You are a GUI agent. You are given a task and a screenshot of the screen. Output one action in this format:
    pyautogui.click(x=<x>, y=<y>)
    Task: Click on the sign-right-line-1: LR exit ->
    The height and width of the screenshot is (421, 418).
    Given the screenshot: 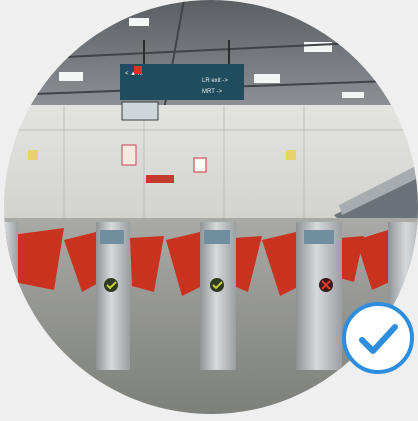 What is the action you would take?
    pyautogui.click(x=215, y=81)
    